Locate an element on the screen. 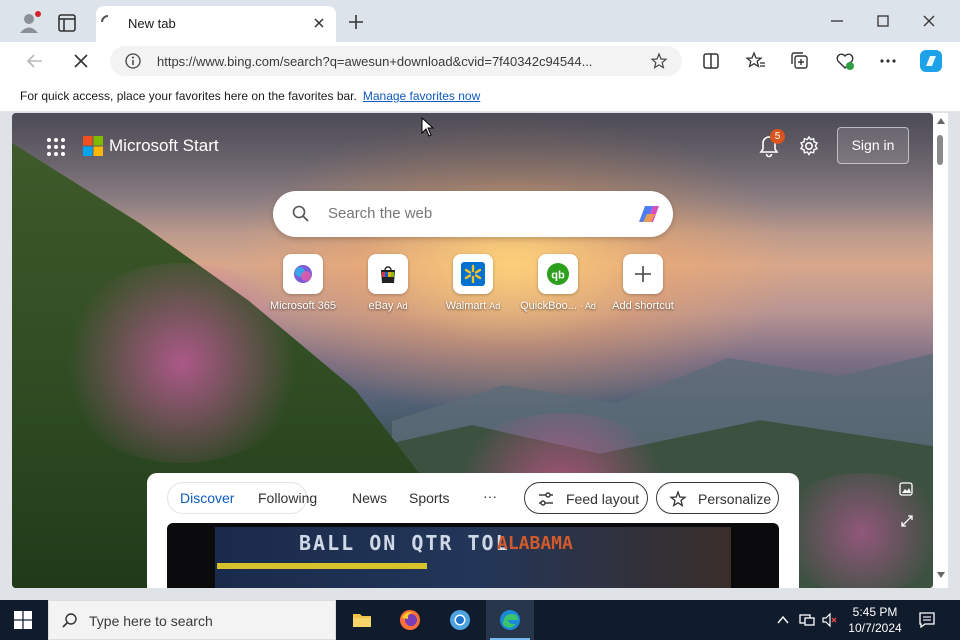 Image resolution: width=960 pixels, height=640 pixels. background-image-info-icon is located at coordinates (906, 489).